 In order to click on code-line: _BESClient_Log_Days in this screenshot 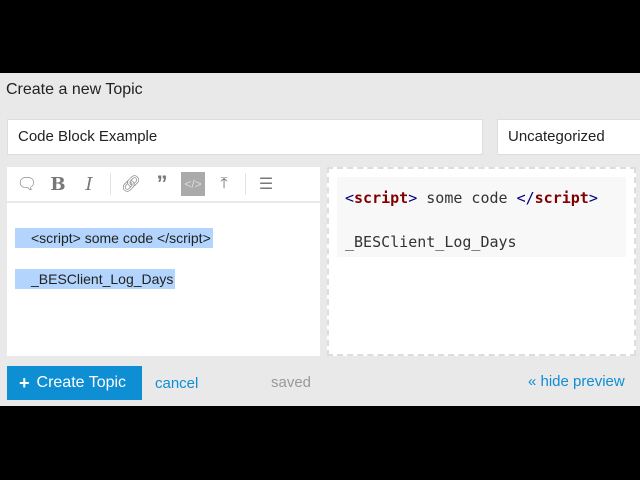, I will do `click(431, 242)`.